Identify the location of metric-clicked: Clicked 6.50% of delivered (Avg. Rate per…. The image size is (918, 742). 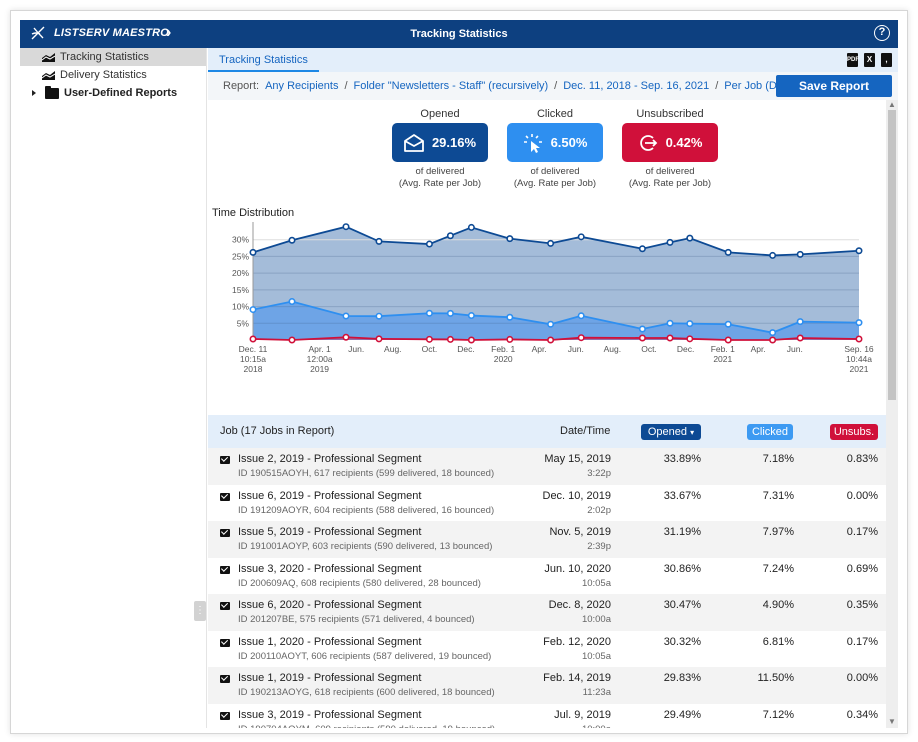
(555, 149).